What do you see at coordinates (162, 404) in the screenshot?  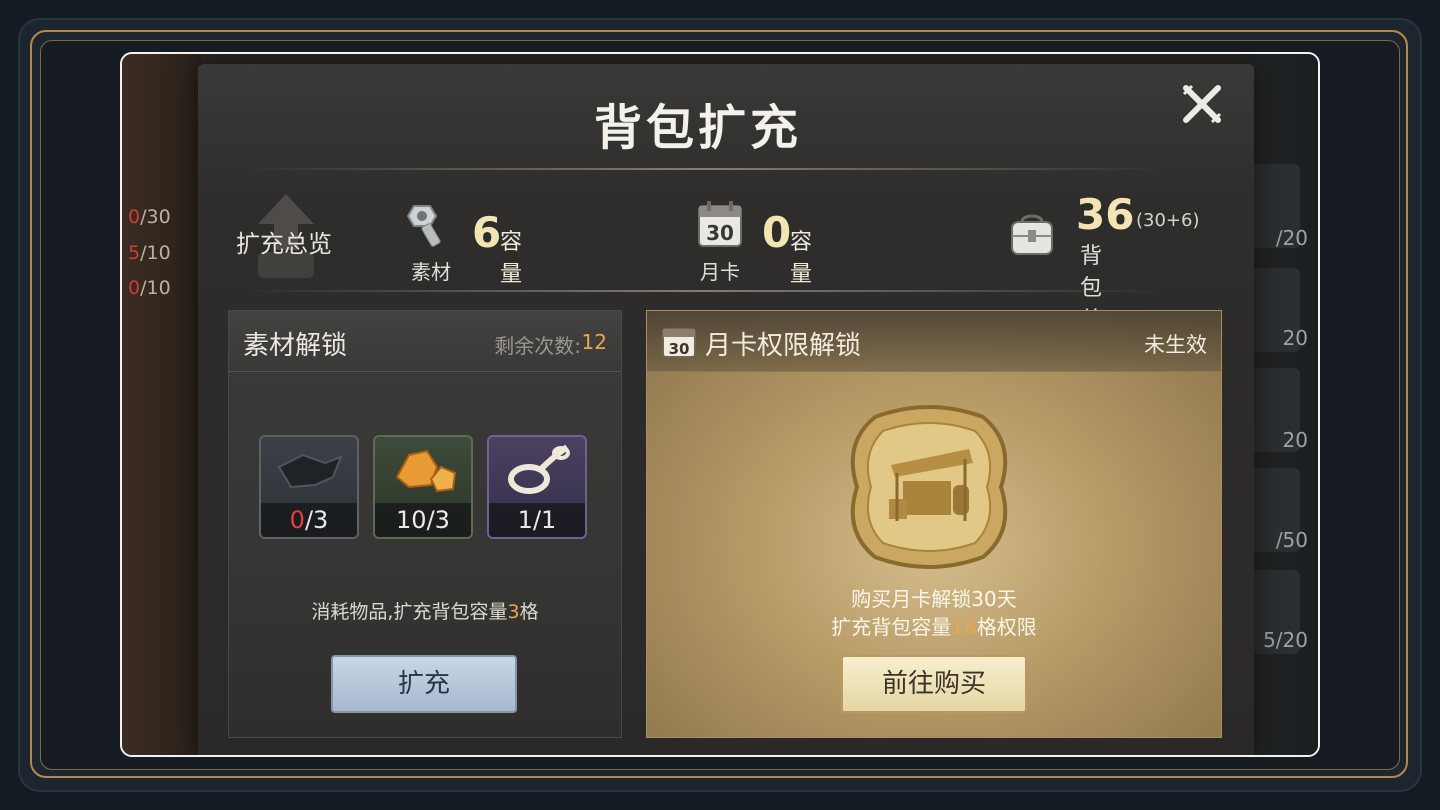 I see `background-left` at bounding box center [162, 404].